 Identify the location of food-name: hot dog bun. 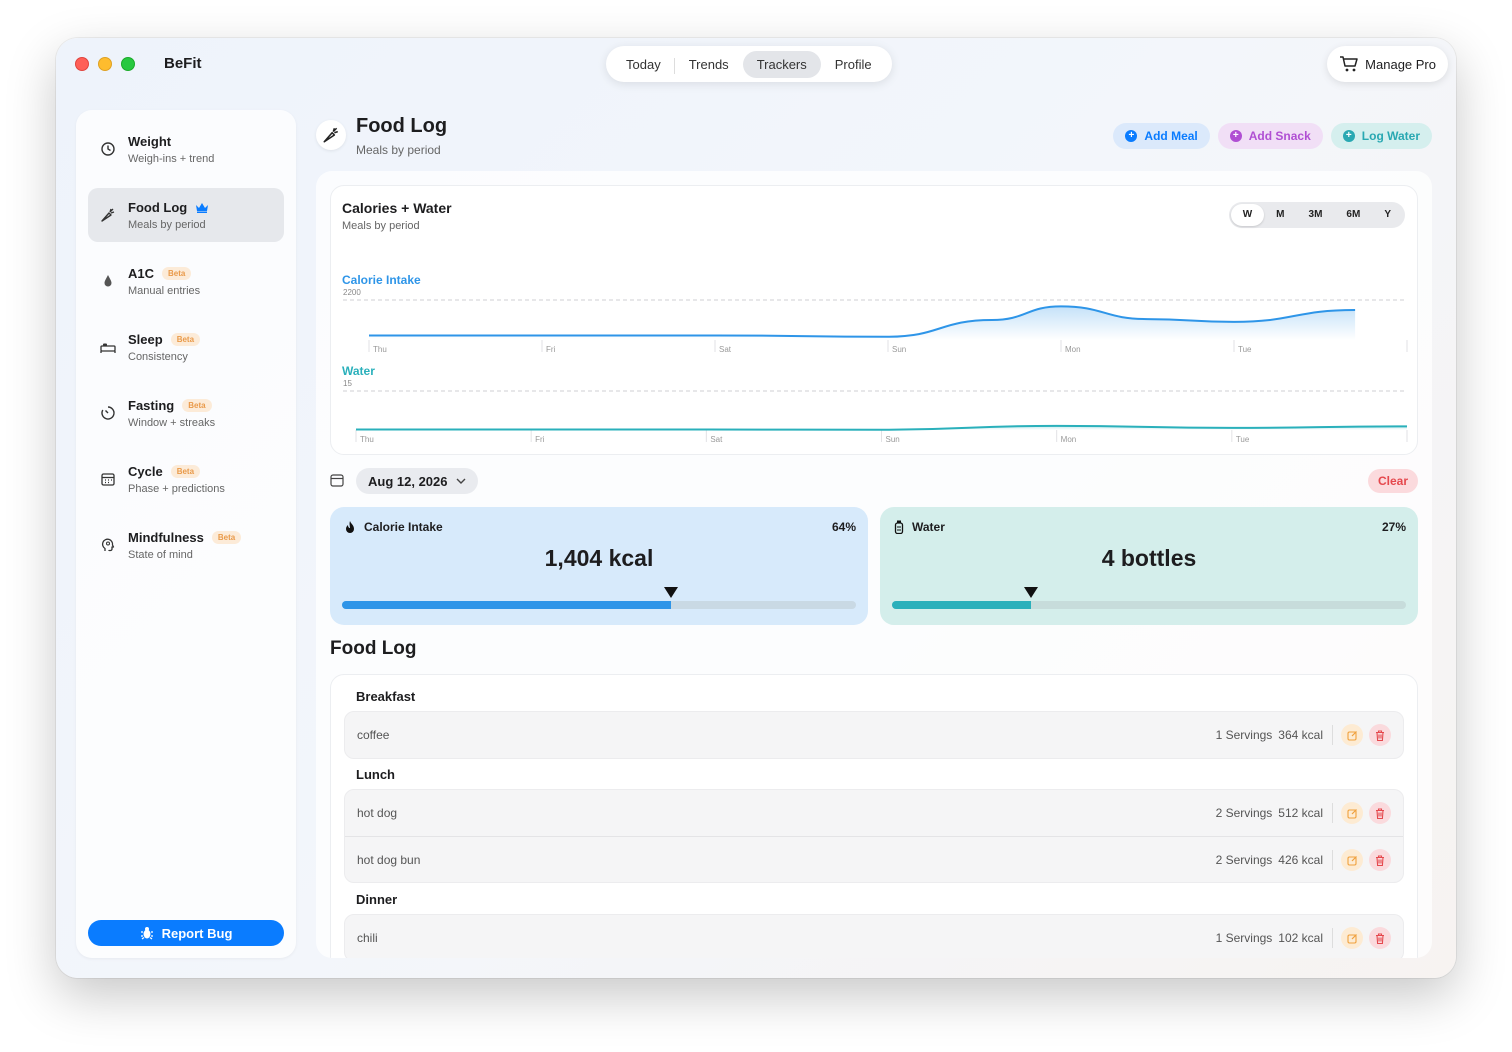
(389, 860).